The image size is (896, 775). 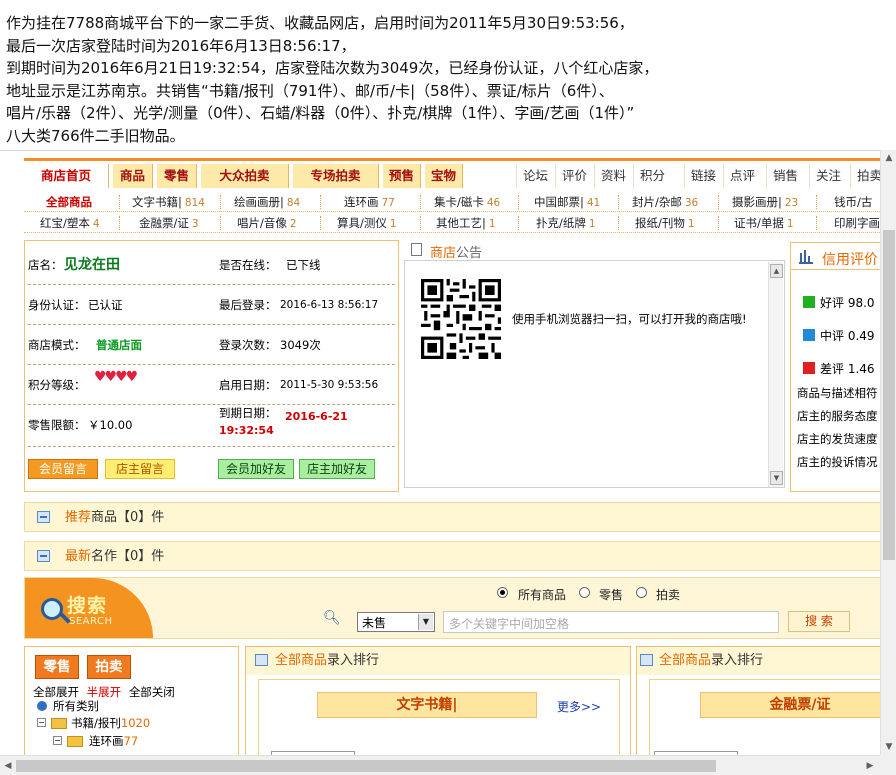 What do you see at coordinates (764, 223) in the screenshot?
I see `category-link: 证书/单据 1` at bounding box center [764, 223].